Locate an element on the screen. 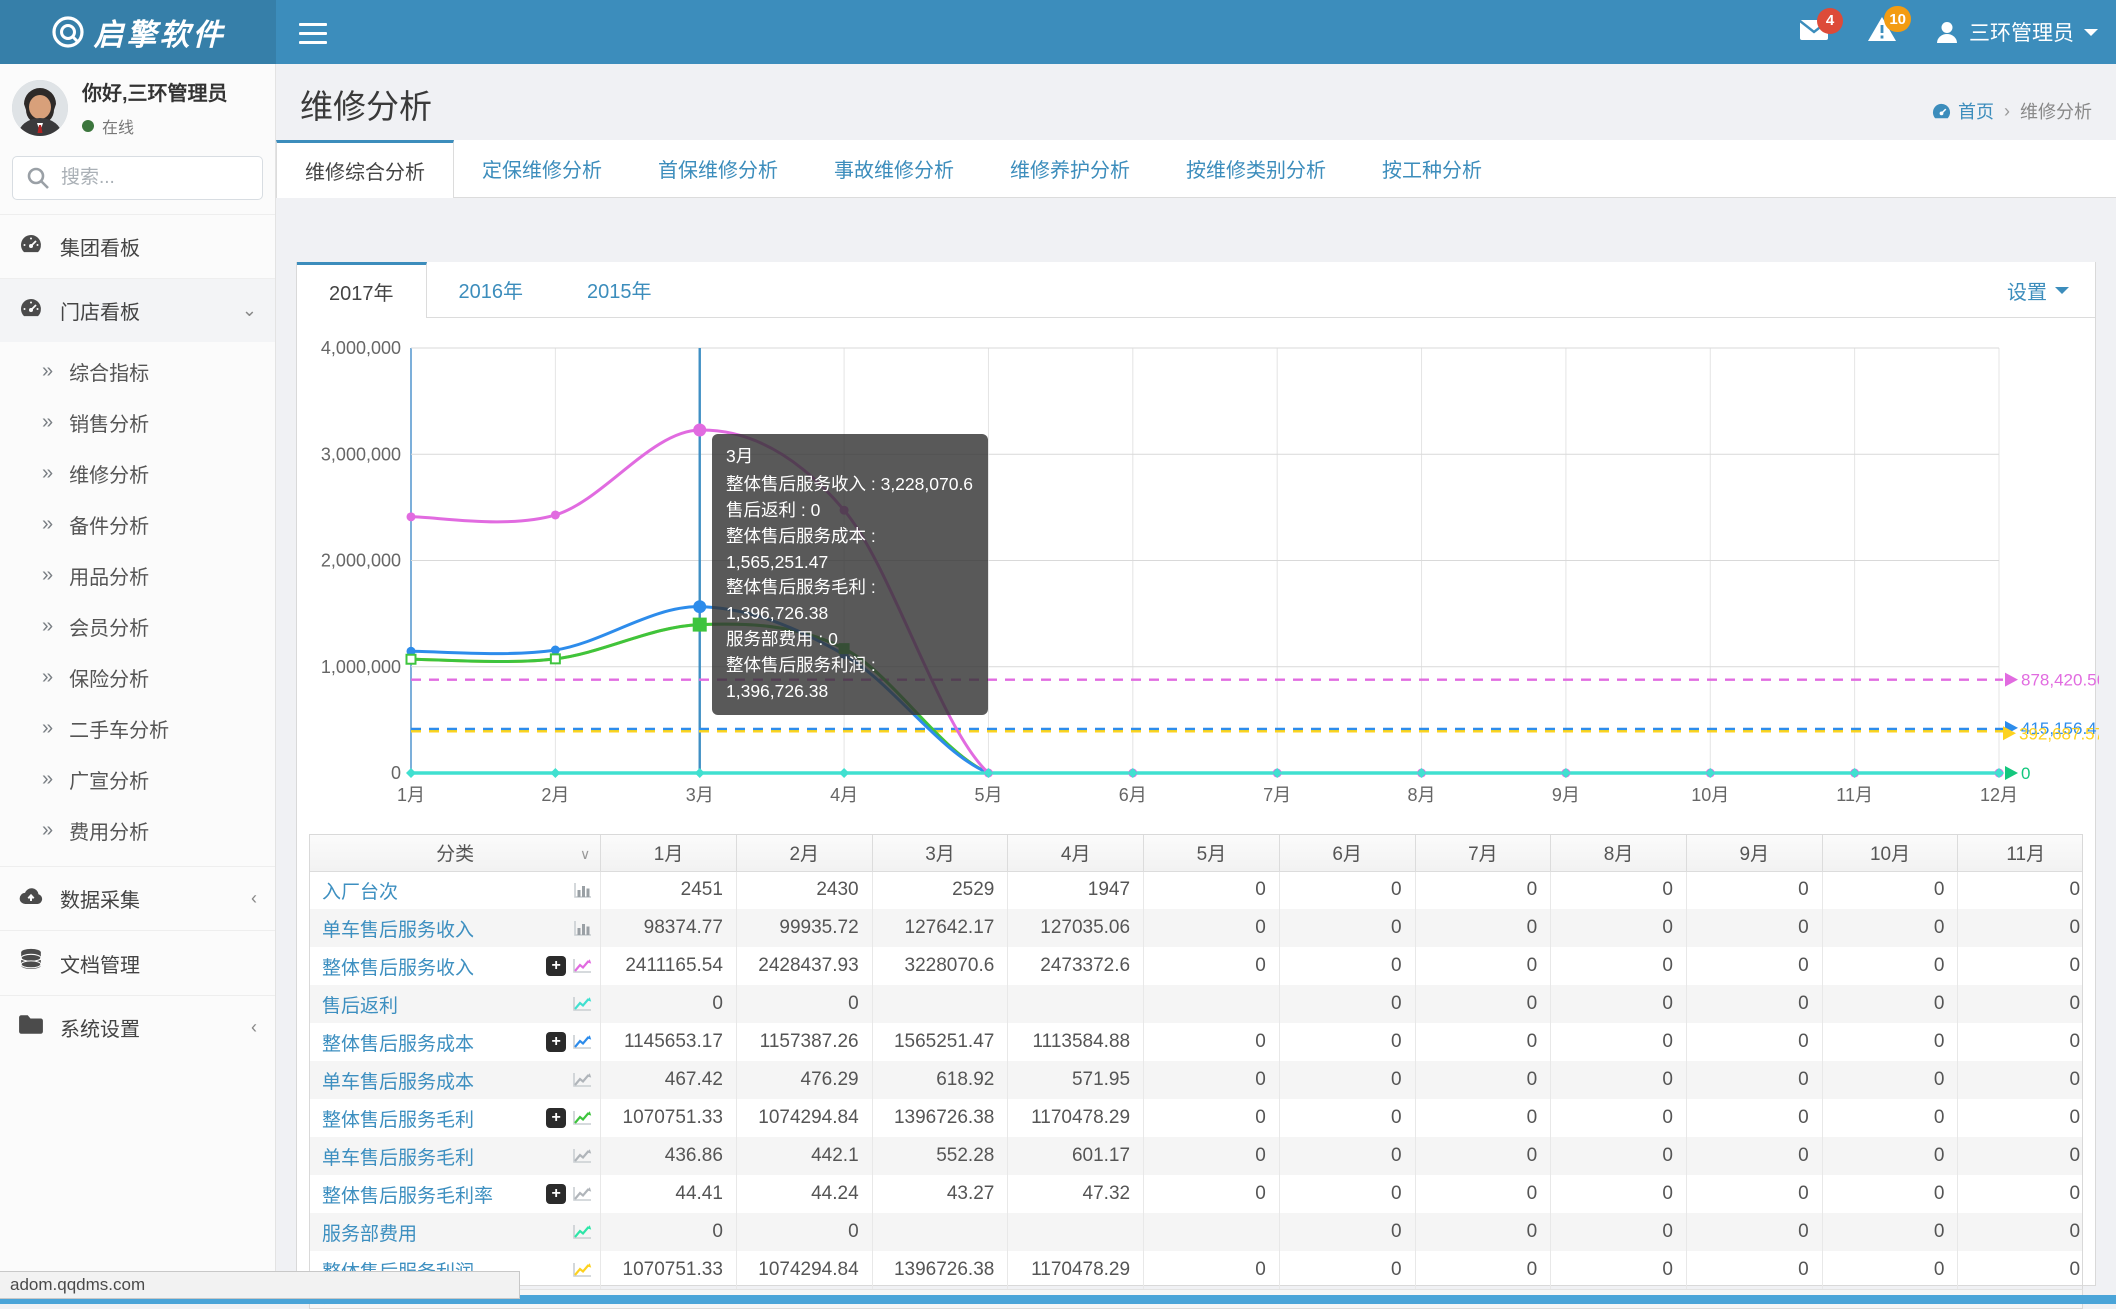 The height and width of the screenshot is (1309, 2116). metric-link-入厂台次: 入厂台次 is located at coordinates (447, 890).